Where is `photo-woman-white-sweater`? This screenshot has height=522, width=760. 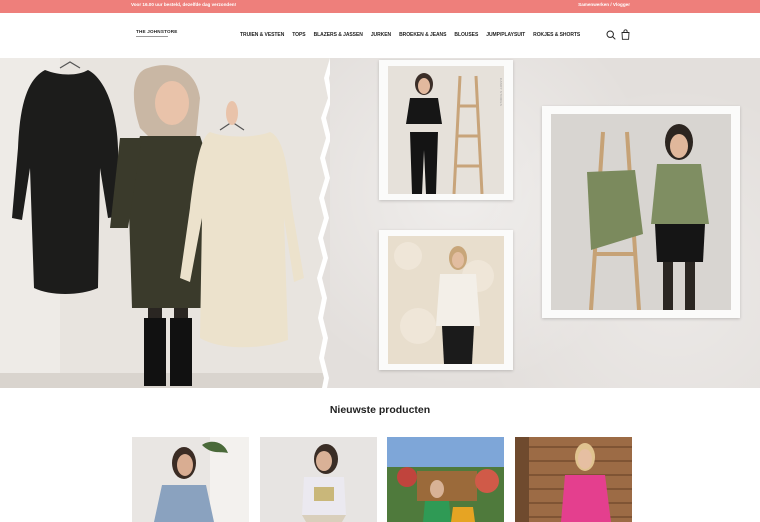 photo-woman-white-sweater is located at coordinates (446, 300).